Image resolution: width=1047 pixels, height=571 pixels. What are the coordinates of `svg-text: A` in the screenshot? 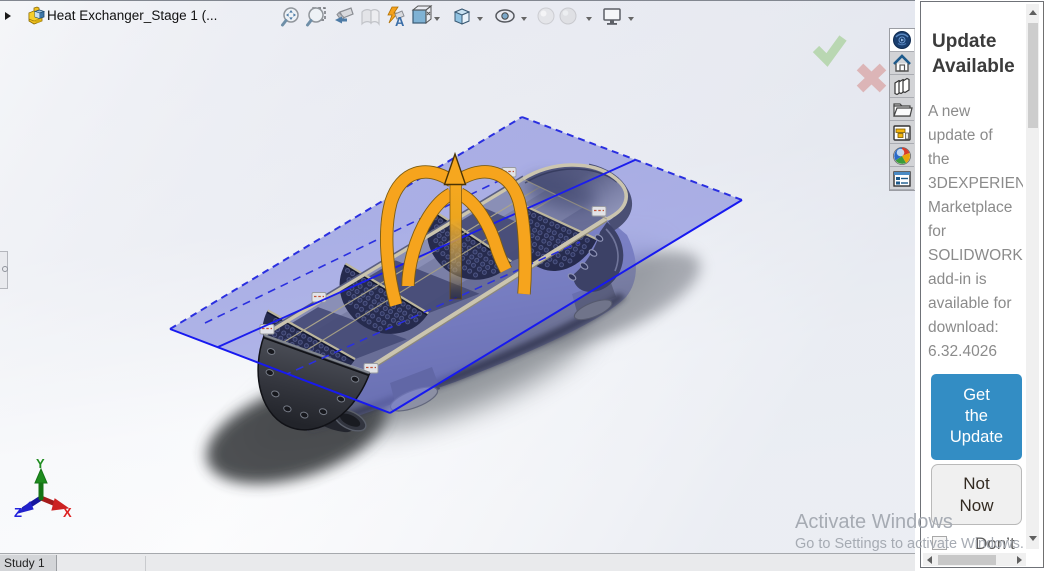 It's located at (400, 21).